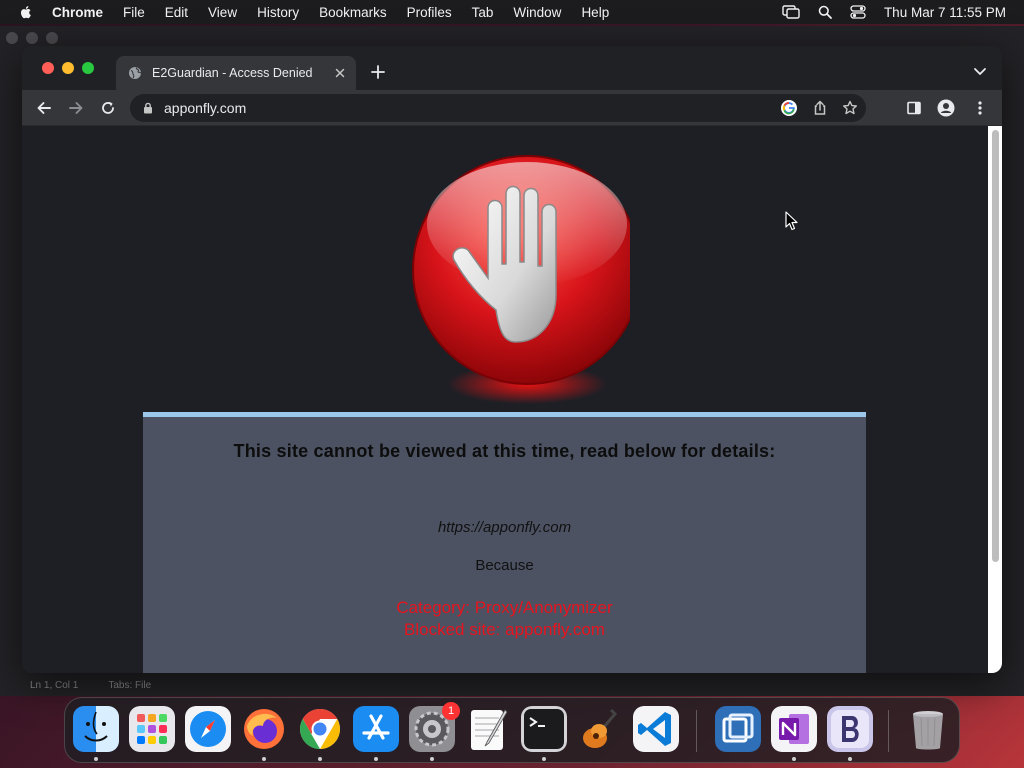 The width and height of the screenshot is (1024, 768). I want to click on chrome-menu-button, so click(980, 108).